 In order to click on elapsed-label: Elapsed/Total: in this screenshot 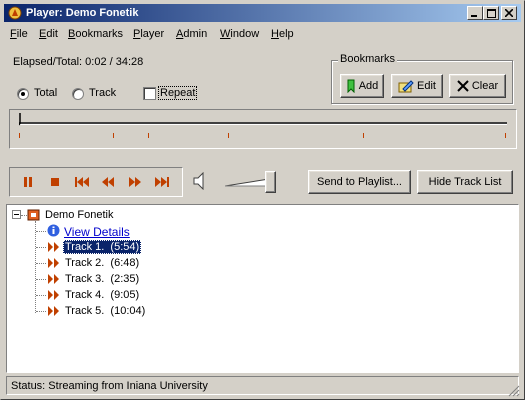, I will do `click(48, 62)`.